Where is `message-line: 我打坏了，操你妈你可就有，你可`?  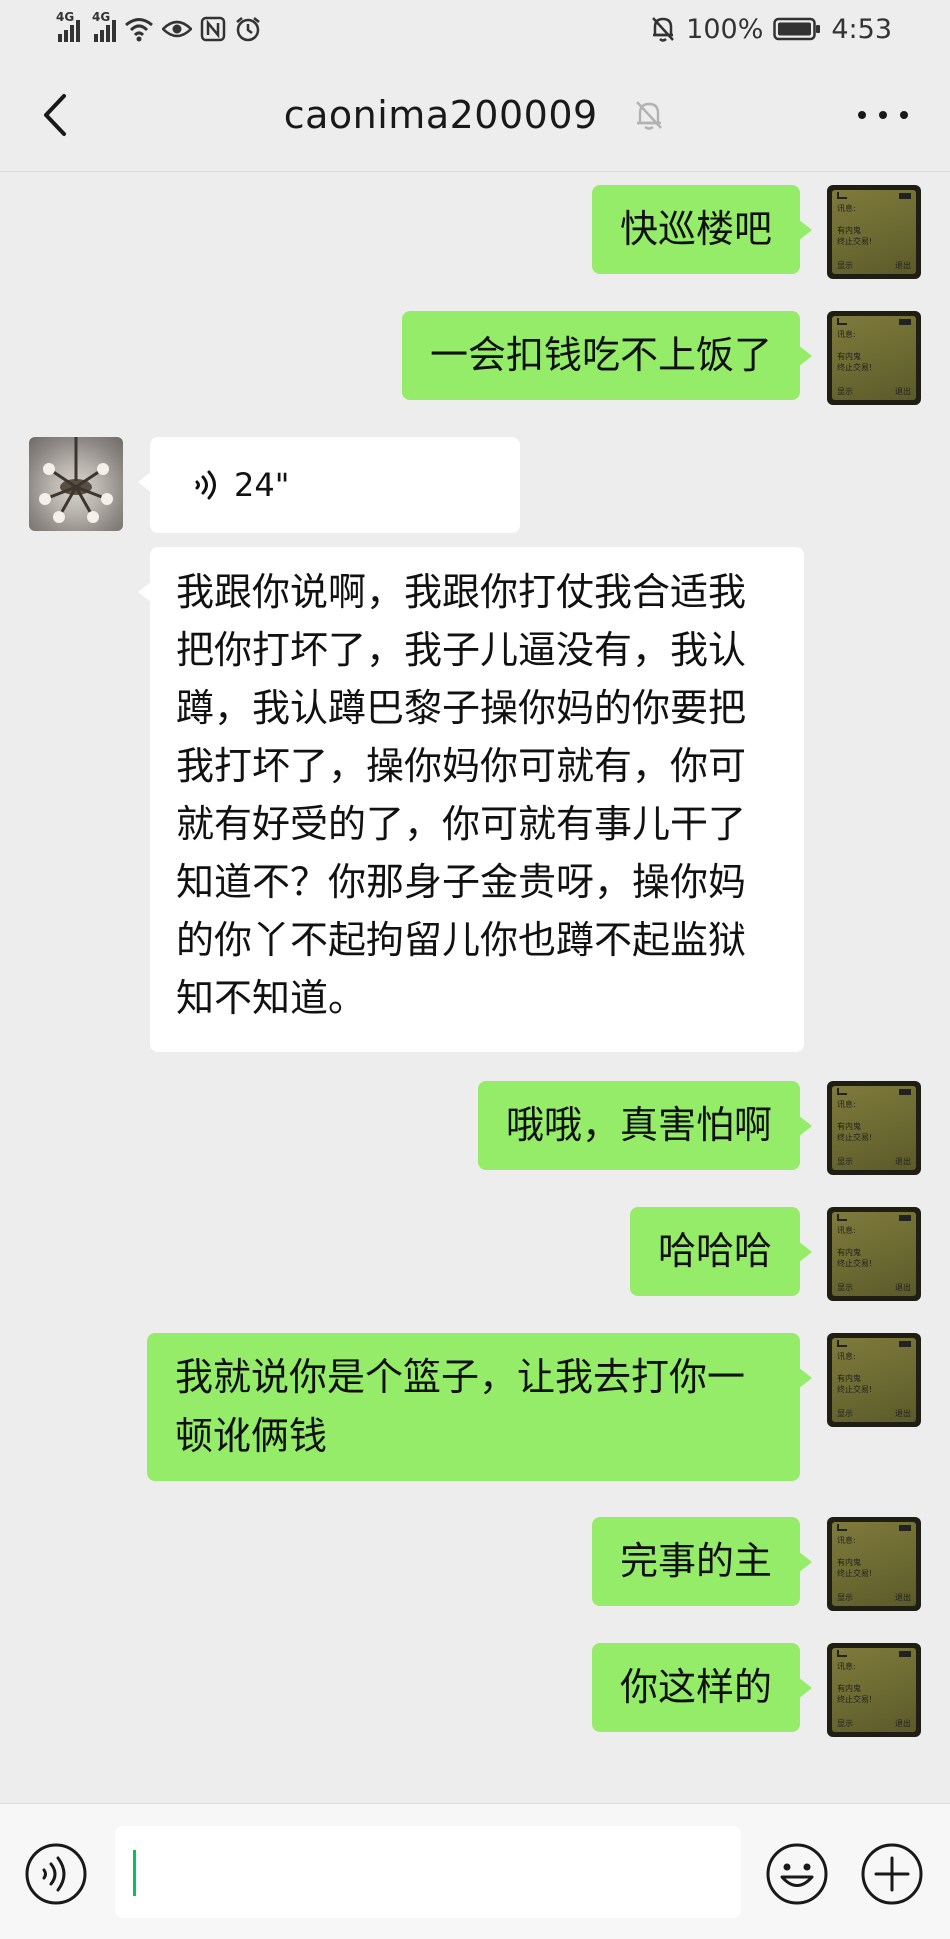 message-line: 我打坏了，操你妈你可就有，你可 is located at coordinates (461, 766).